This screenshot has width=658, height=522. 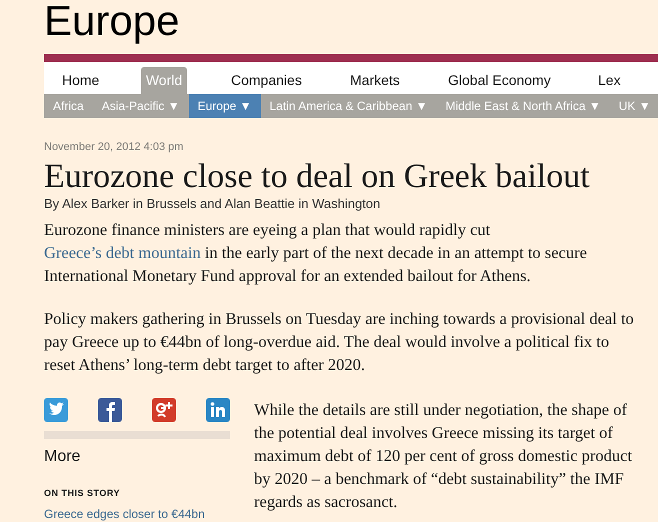 What do you see at coordinates (92, 80) in the screenshot?
I see `nav-tab: Home` at bounding box center [92, 80].